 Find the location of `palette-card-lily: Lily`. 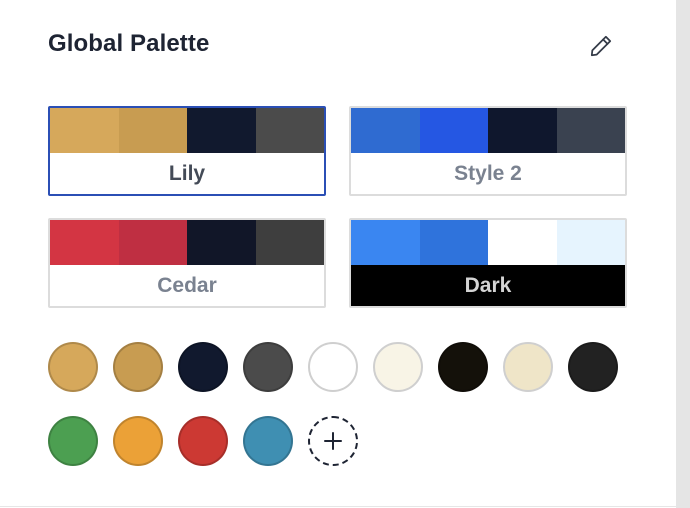

palette-card-lily: Lily is located at coordinates (187, 151).